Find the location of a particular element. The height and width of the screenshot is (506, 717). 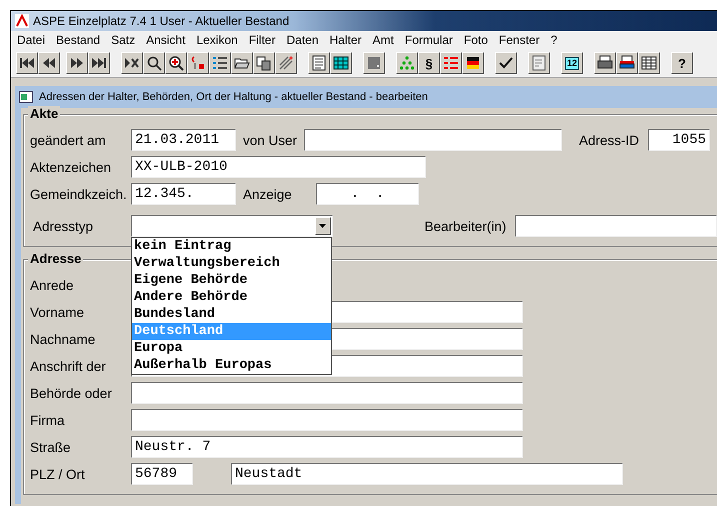

field-label: Adress-ID is located at coordinates (609, 140).